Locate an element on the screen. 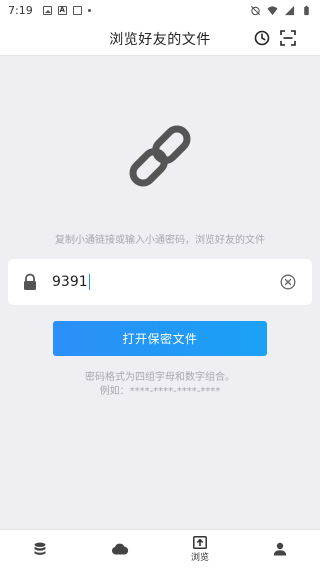  history-button is located at coordinates (262, 38).